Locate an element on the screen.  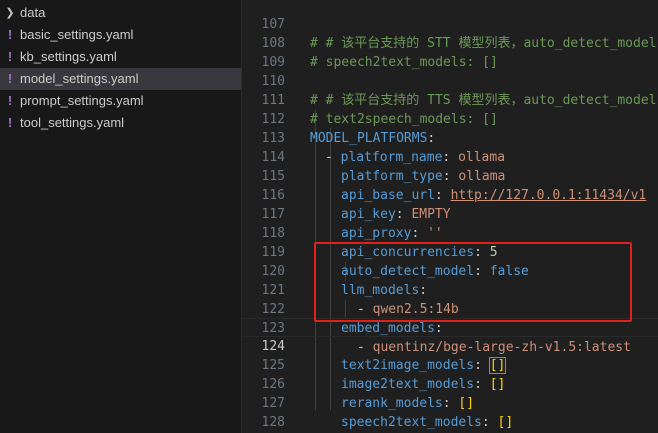
tree-item-label: prompt_settings.yaml is located at coordinates (82, 100).